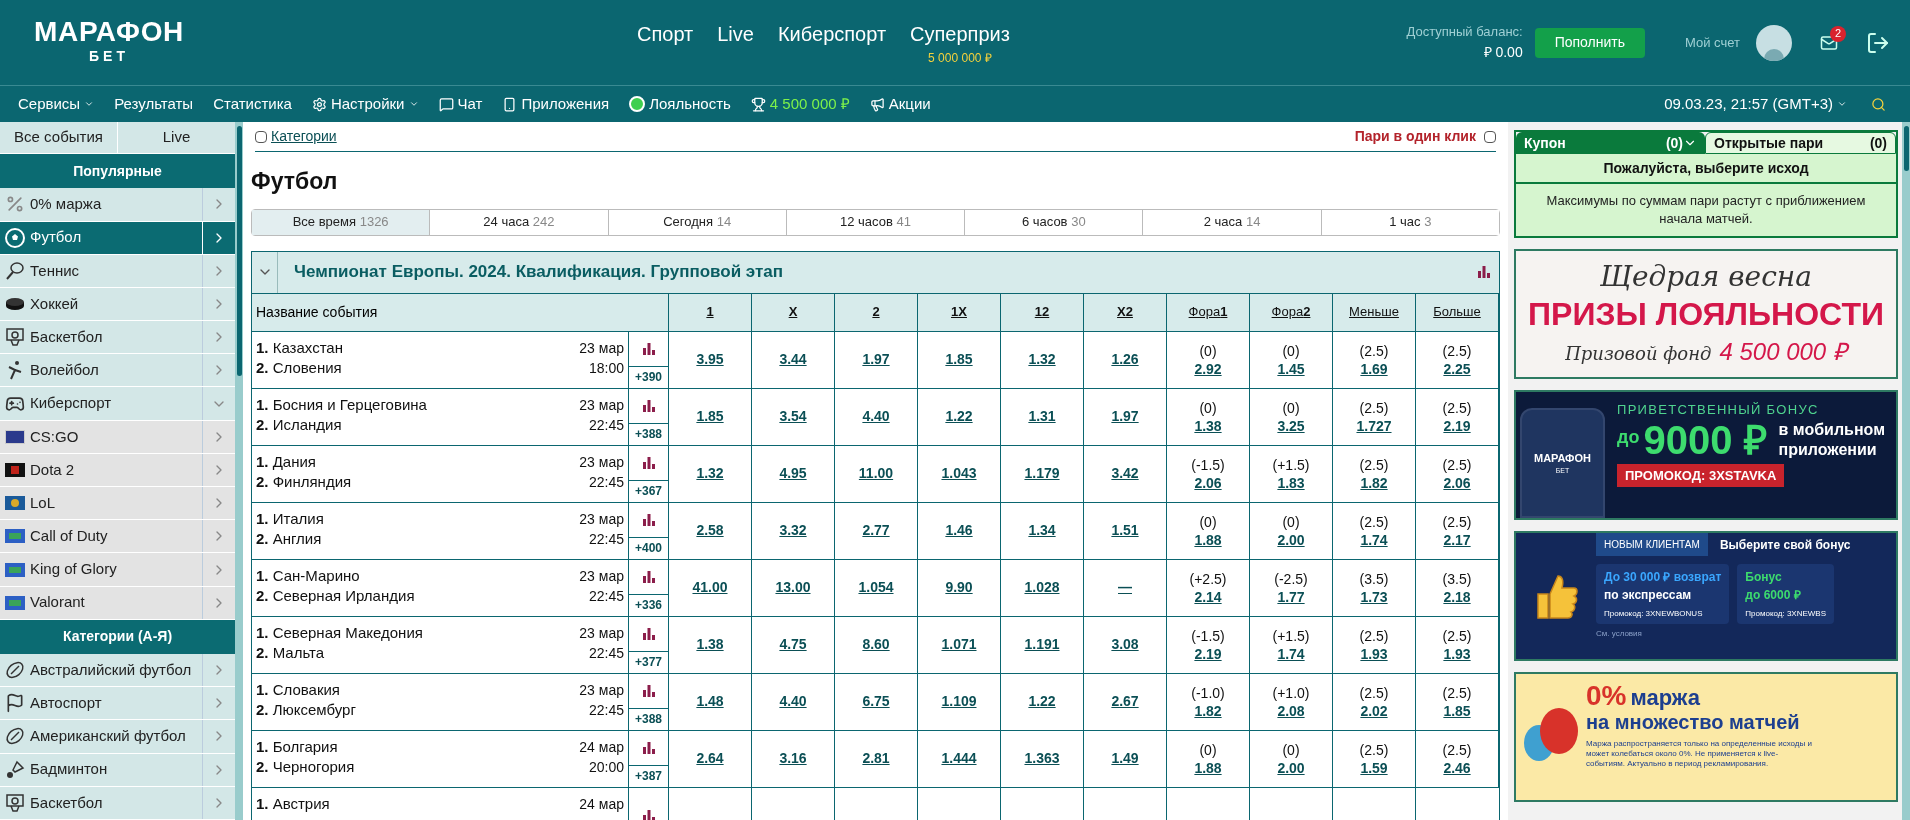 This screenshot has height=820, width=1910. Describe the element at coordinates (1042, 312) in the screenshot. I see `column-header: 12` at that location.